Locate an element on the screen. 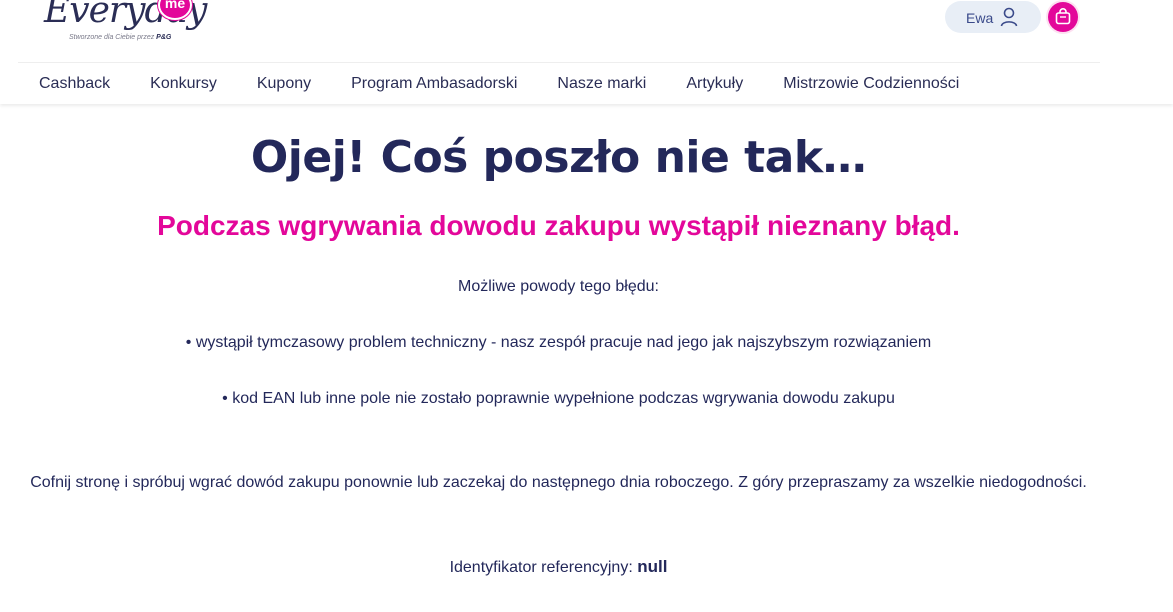  nav-item-artykuly: Artykuły is located at coordinates (714, 84).